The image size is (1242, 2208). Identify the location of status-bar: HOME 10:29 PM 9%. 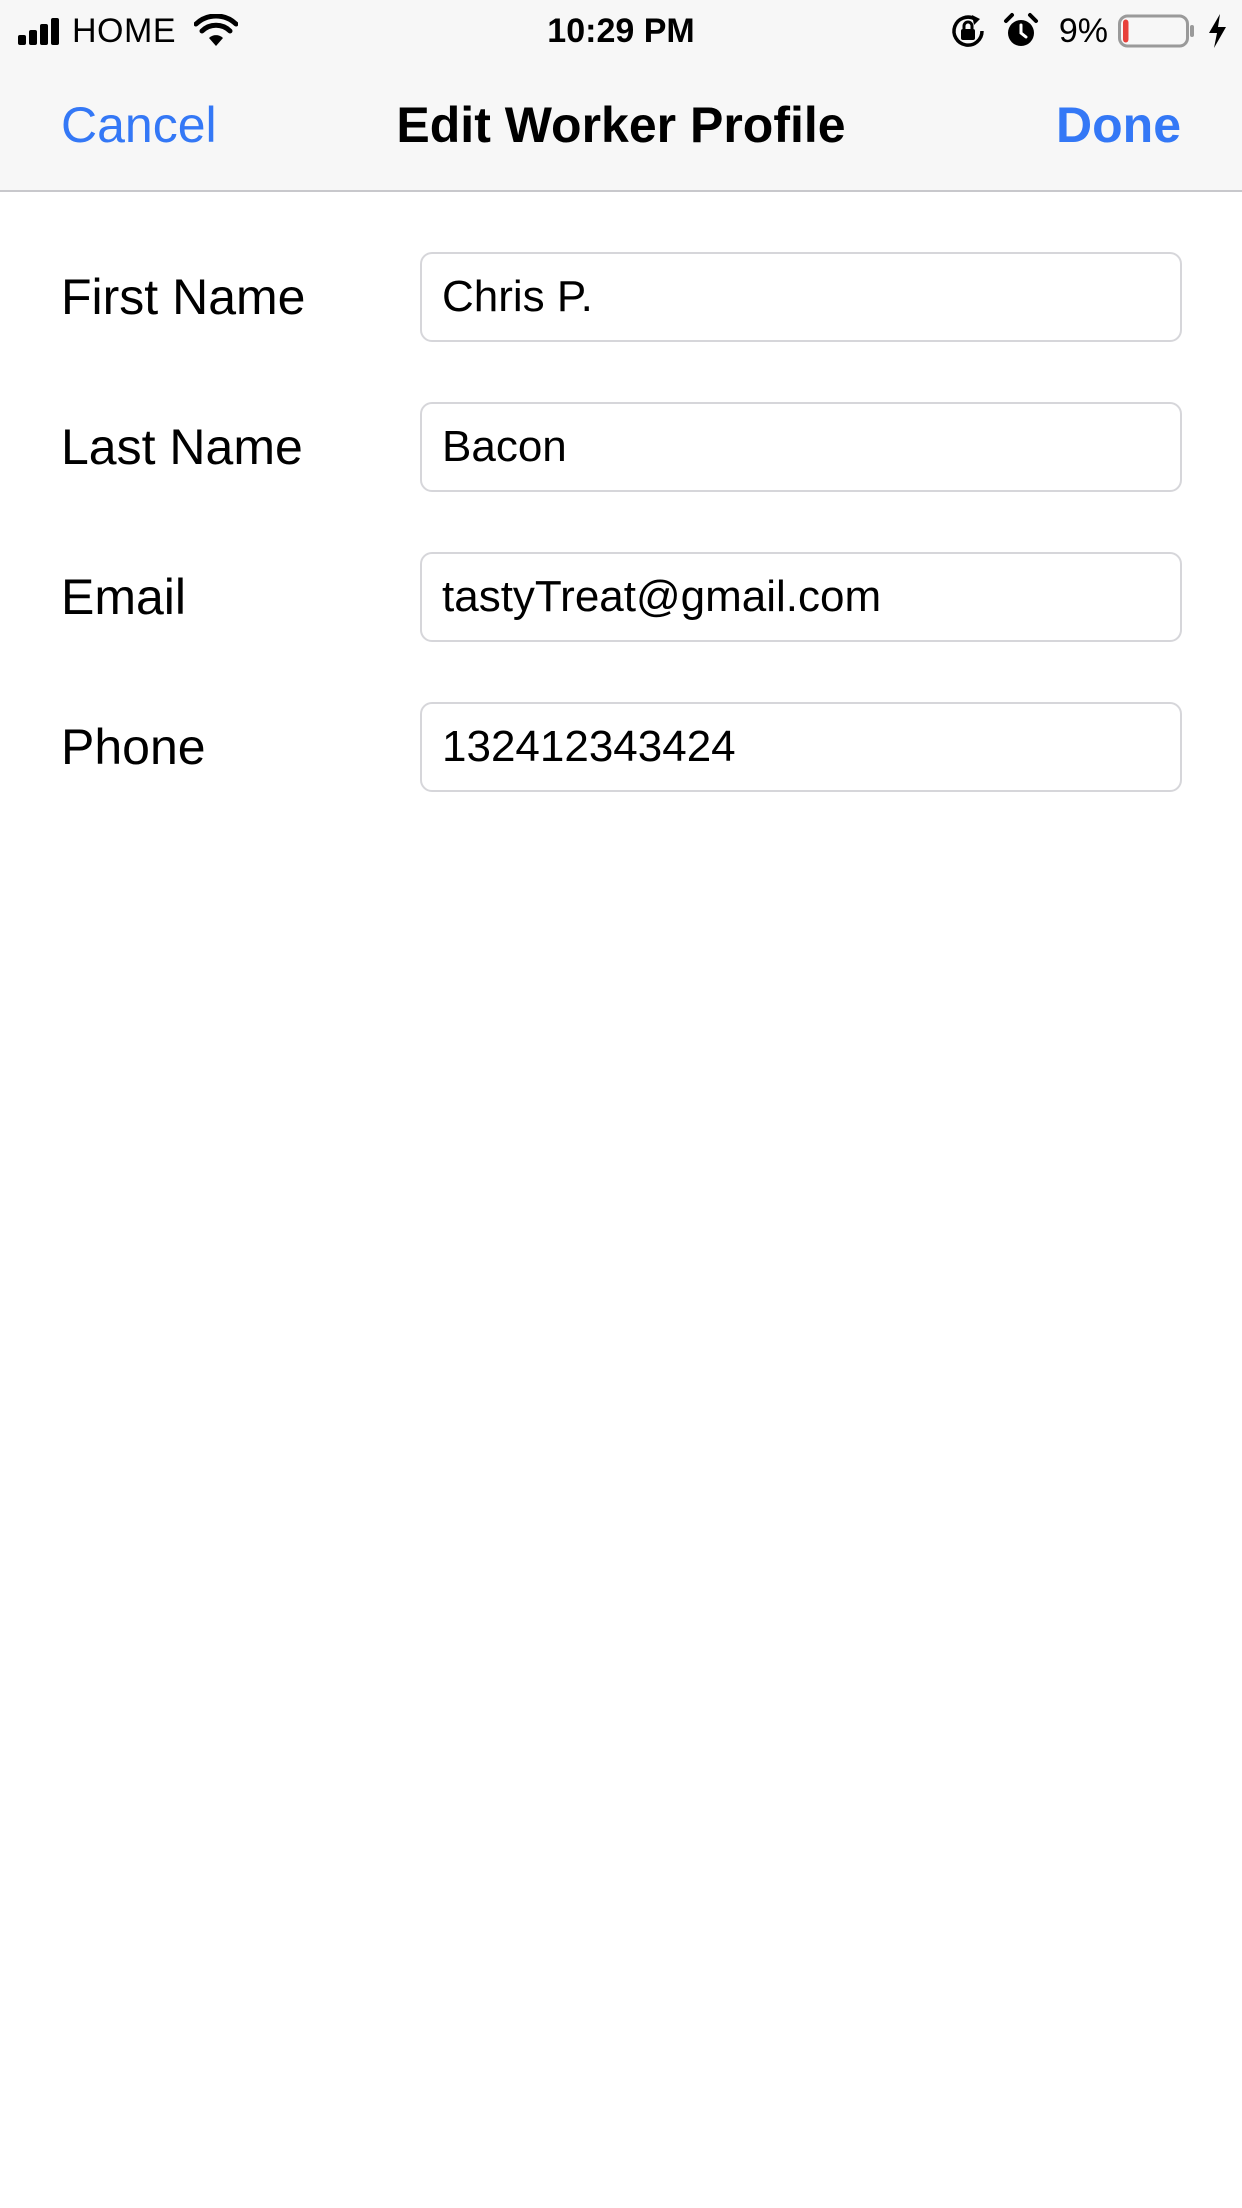
(621, 30).